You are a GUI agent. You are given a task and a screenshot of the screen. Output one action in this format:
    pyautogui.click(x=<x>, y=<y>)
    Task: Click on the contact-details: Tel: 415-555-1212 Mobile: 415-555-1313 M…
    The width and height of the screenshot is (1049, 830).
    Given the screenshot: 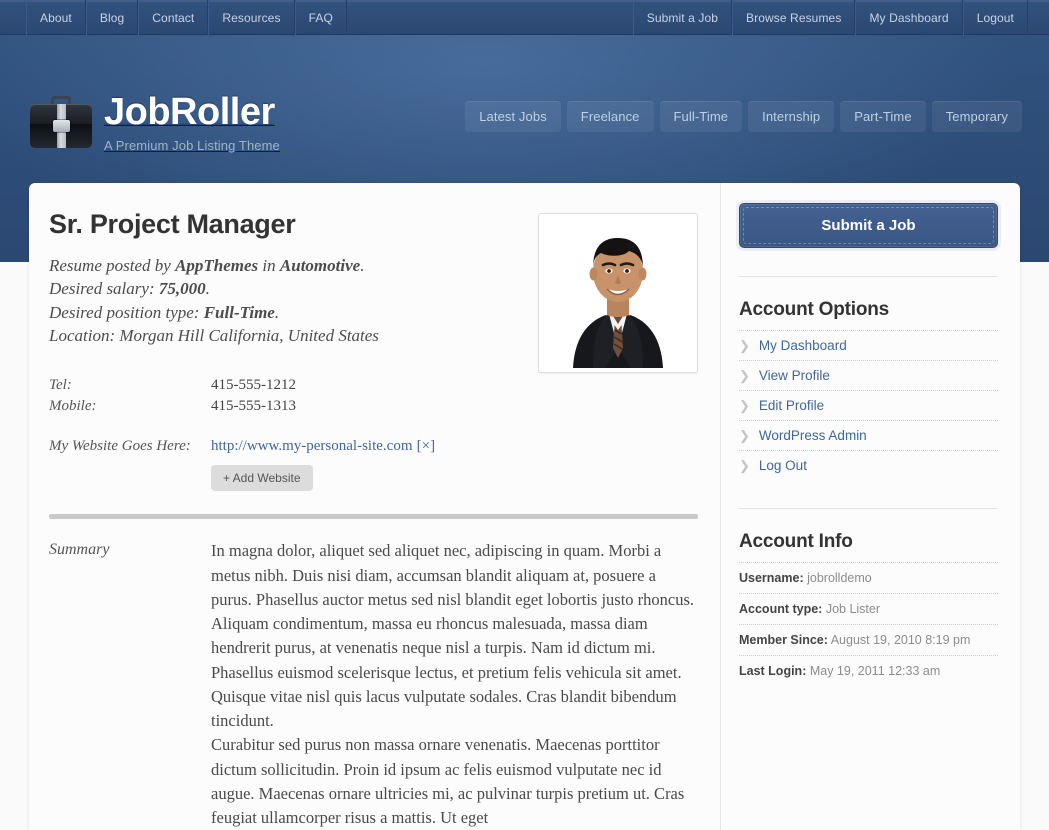 What is the action you would take?
    pyautogui.click(x=286, y=433)
    